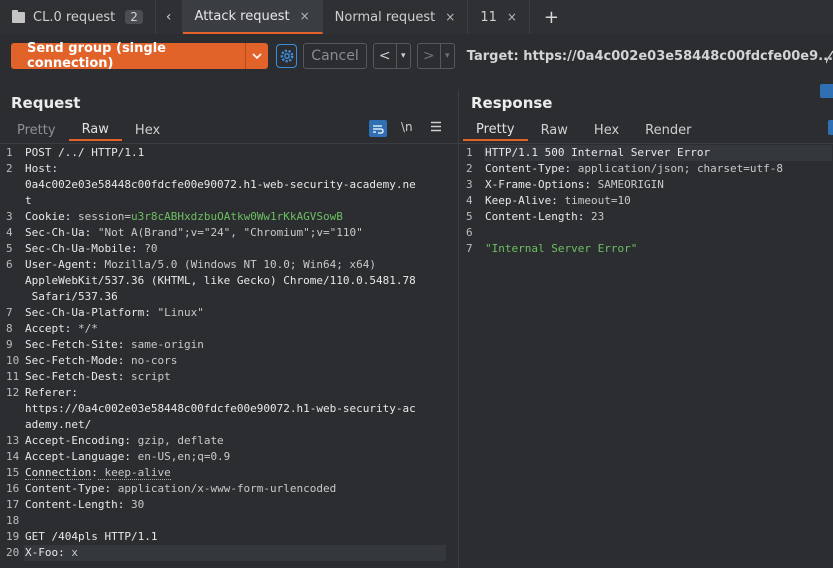 The width and height of the screenshot is (833, 568). Describe the element at coordinates (488, 17) in the screenshot. I see `tab-label: 11` at that location.